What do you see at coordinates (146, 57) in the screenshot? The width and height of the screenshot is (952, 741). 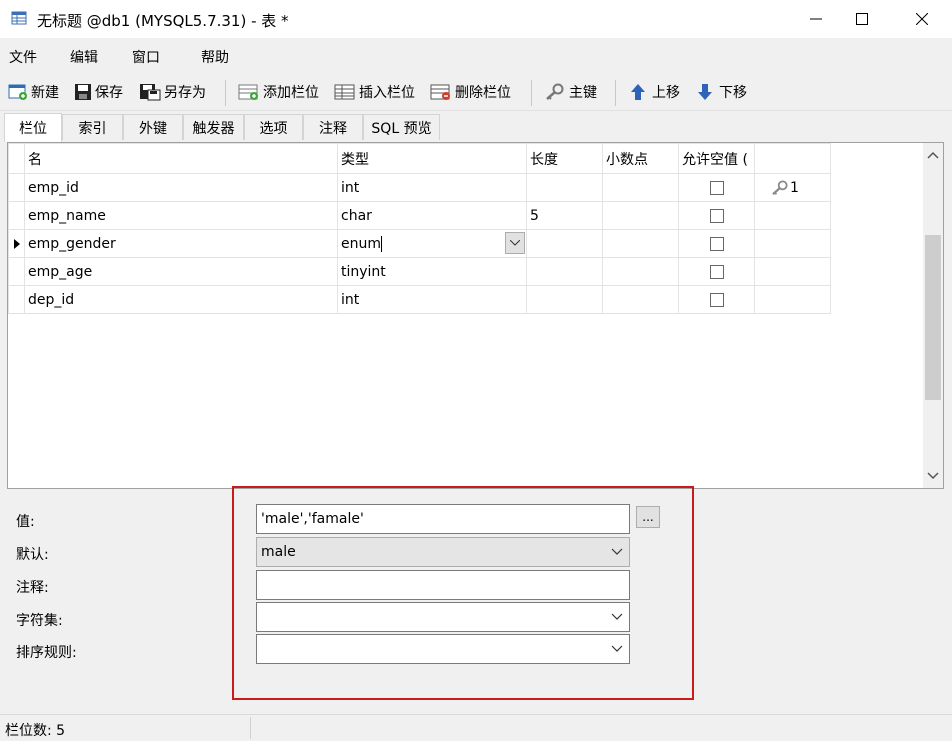 I see `menu-window: 窗口` at bounding box center [146, 57].